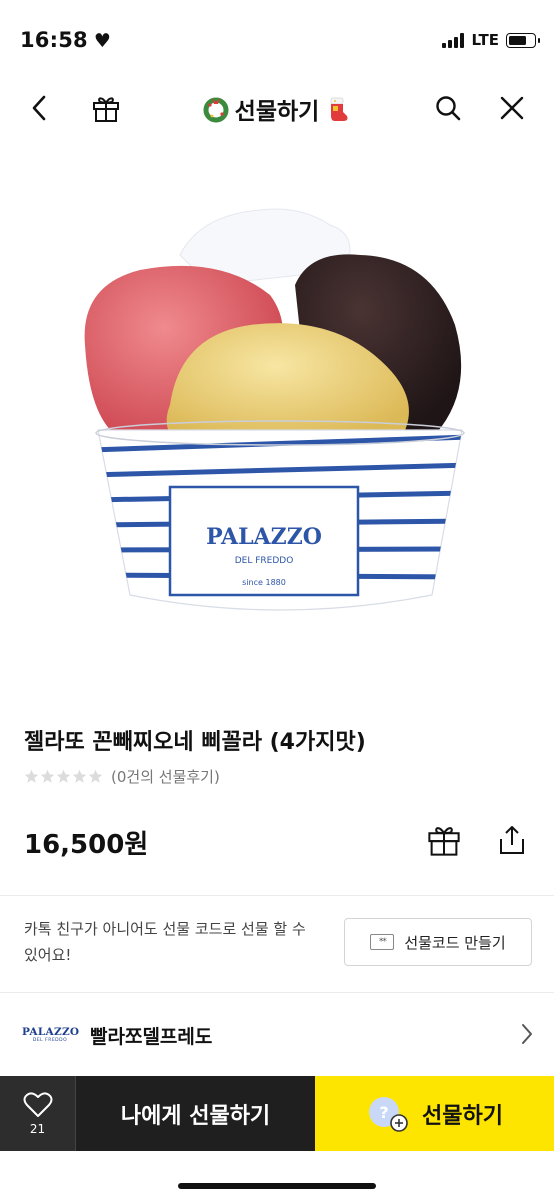 The image size is (554, 1200). Describe the element at coordinates (462, 1116) in the screenshot. I see `gift-to-friend-label: 선물하기` at that location.